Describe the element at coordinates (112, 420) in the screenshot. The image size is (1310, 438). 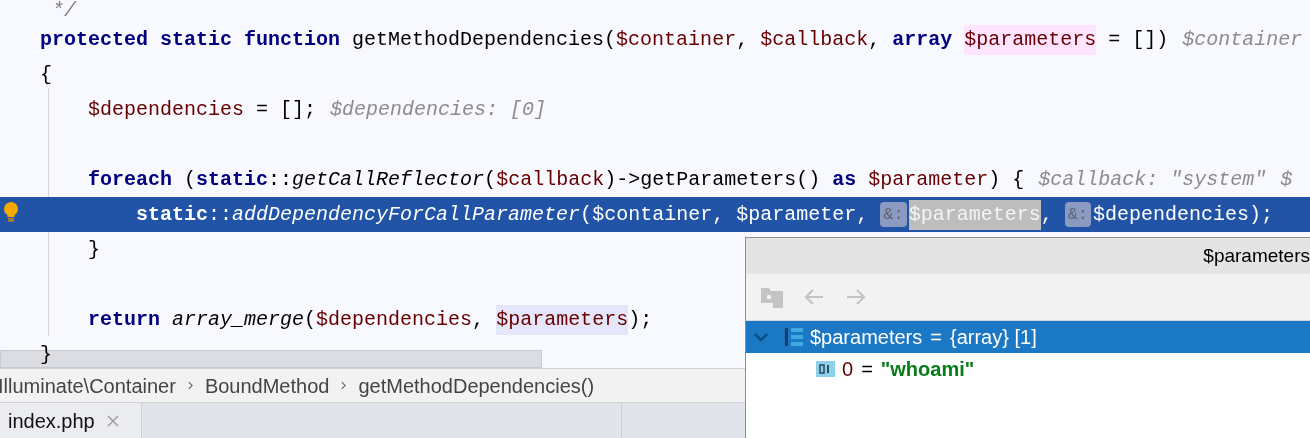
I see `close-icon` at that location.